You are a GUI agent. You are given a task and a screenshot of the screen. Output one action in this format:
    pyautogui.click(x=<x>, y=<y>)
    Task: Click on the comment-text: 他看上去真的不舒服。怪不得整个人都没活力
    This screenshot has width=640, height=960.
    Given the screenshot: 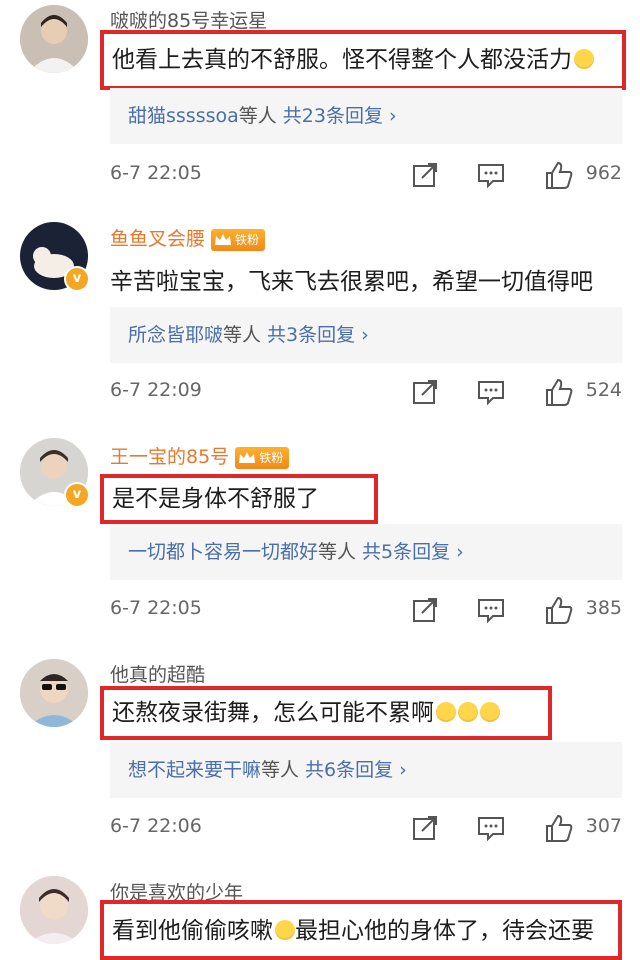 What is the action you would take?
    pyautogui.click(x=363, y=60)
    